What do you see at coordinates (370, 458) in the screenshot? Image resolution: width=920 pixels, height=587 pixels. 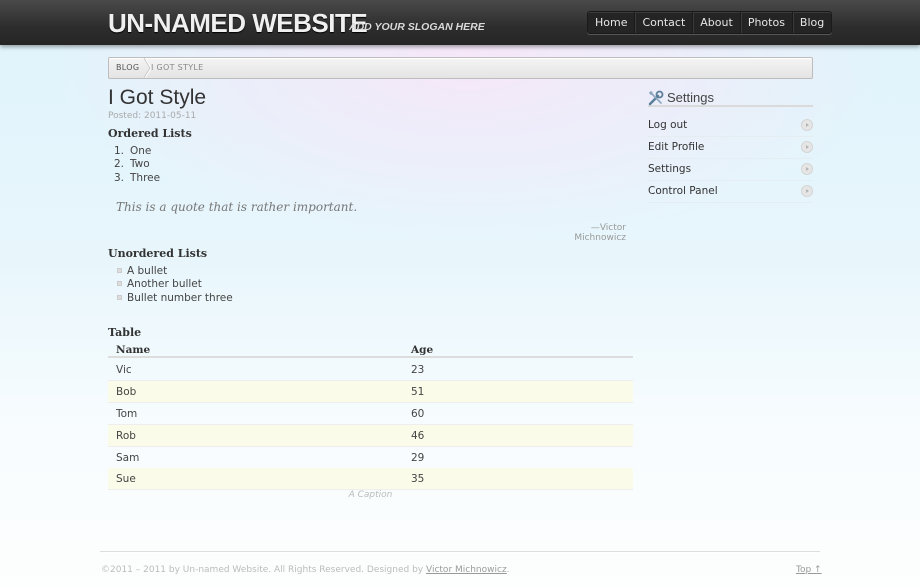 I see `table-row: Sam 29` at bounding box center [370, 458].